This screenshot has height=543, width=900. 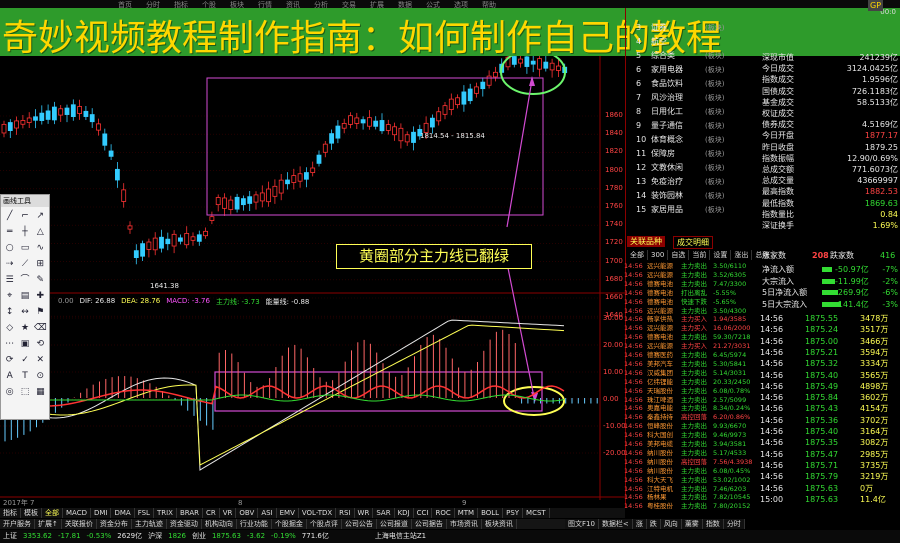 What do you see at coordinates (691, 444) in the screenshot?
I see `flow-row: 14:56 美邦电缆 主力卖出 3.94/3581` at bounding box center [691, 444].